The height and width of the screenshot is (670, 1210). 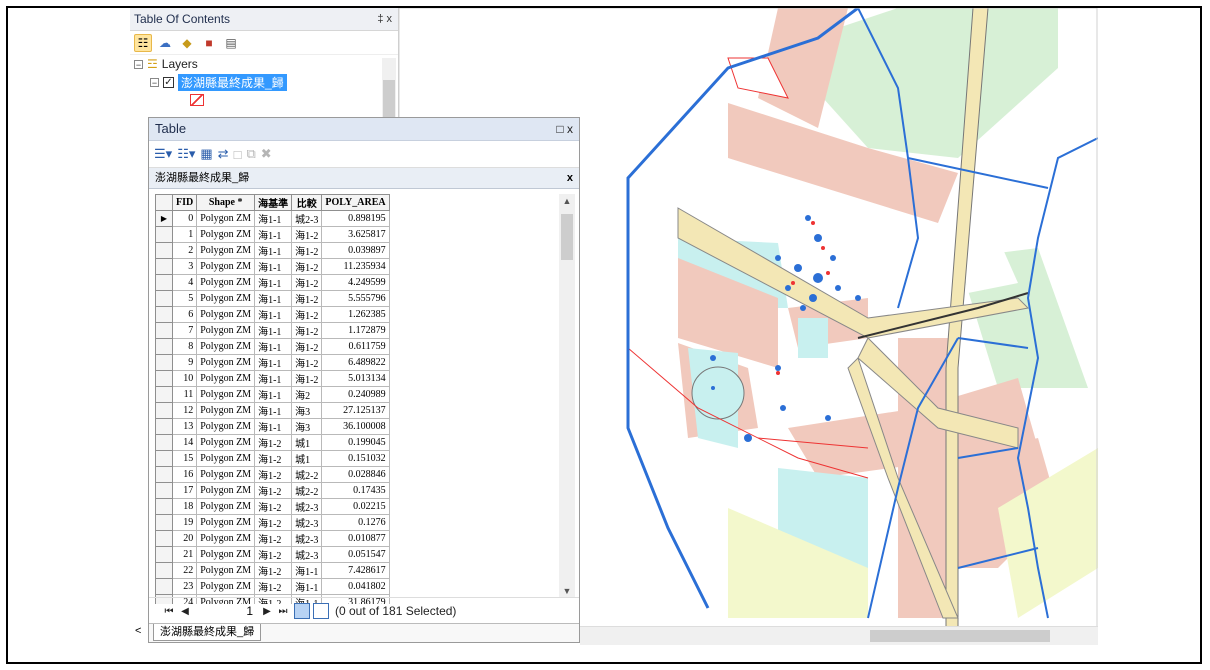 I want to click on table-cell: 11.235934, so click(x=355, y=266).